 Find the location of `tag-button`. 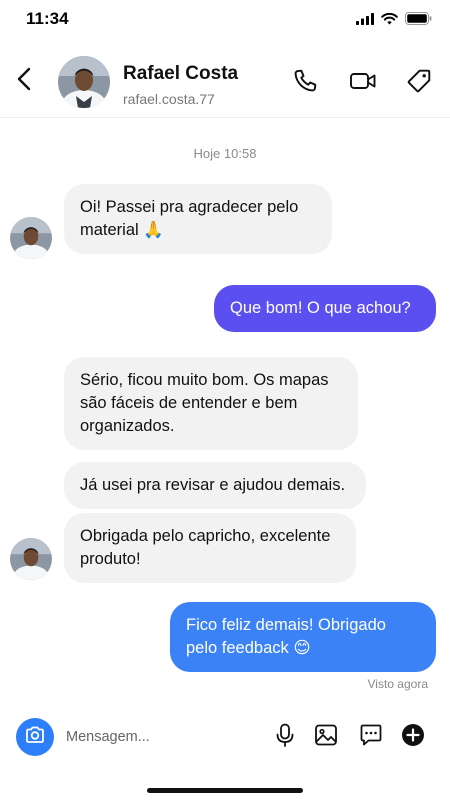

tag-button is located at coordinates (419, 83).